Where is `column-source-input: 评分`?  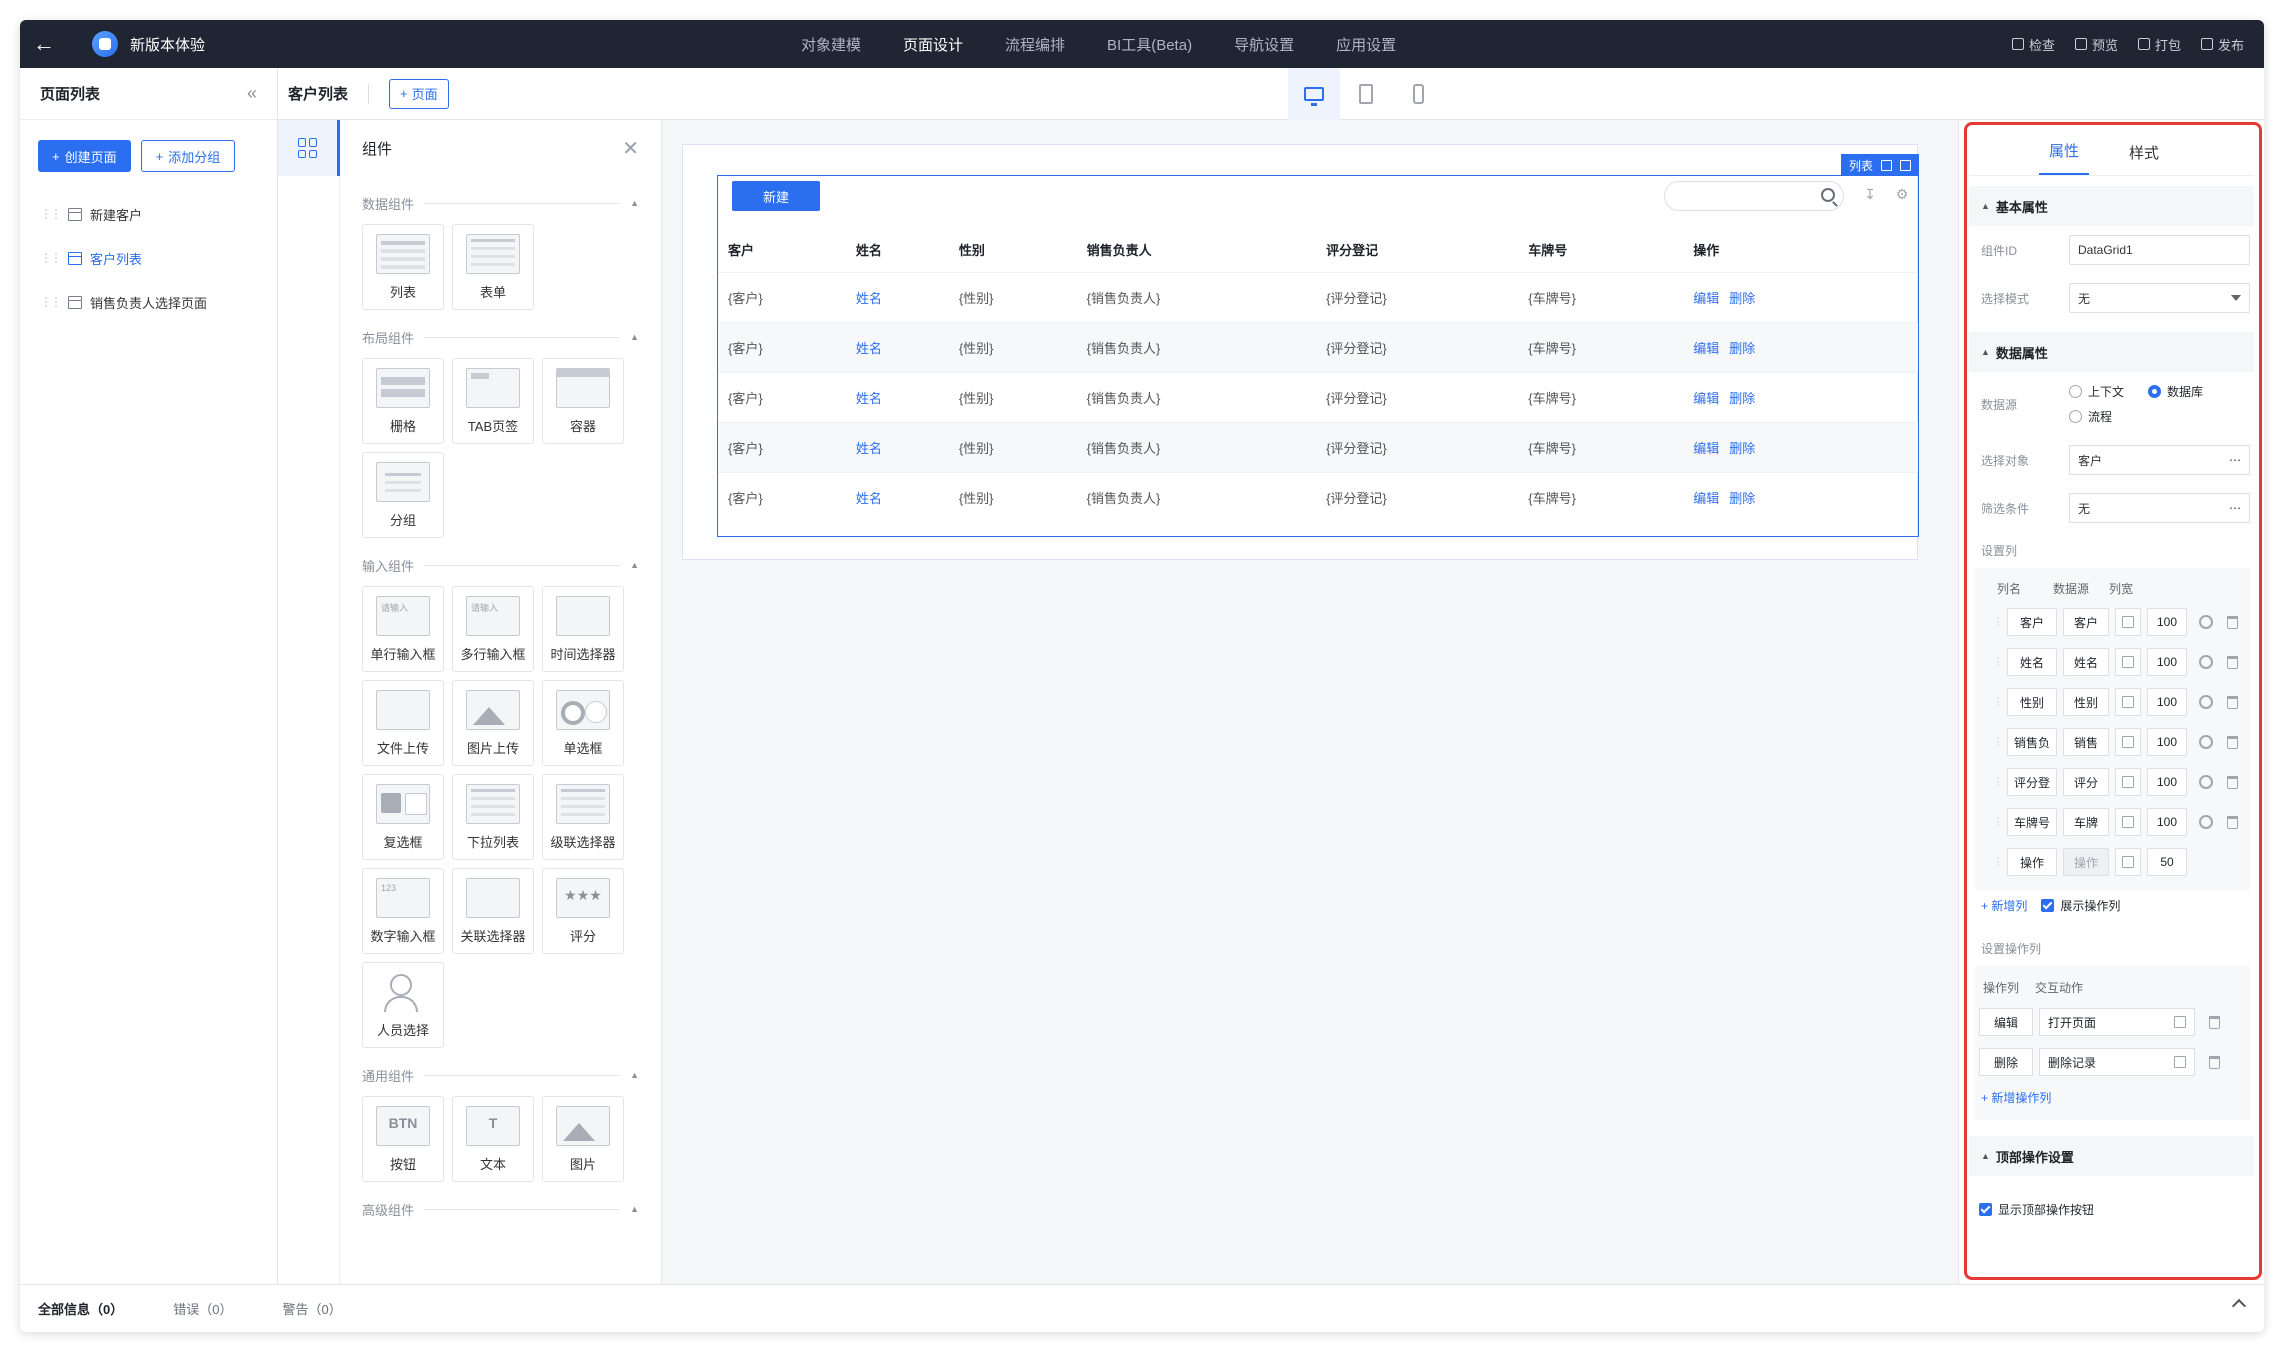 column-source-input: 评分 is located at coordinates (2086, 782).